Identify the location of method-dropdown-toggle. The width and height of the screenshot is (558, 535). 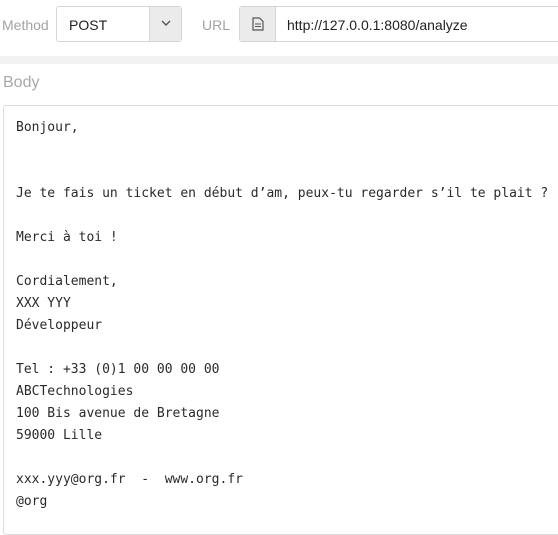
(165, 24).